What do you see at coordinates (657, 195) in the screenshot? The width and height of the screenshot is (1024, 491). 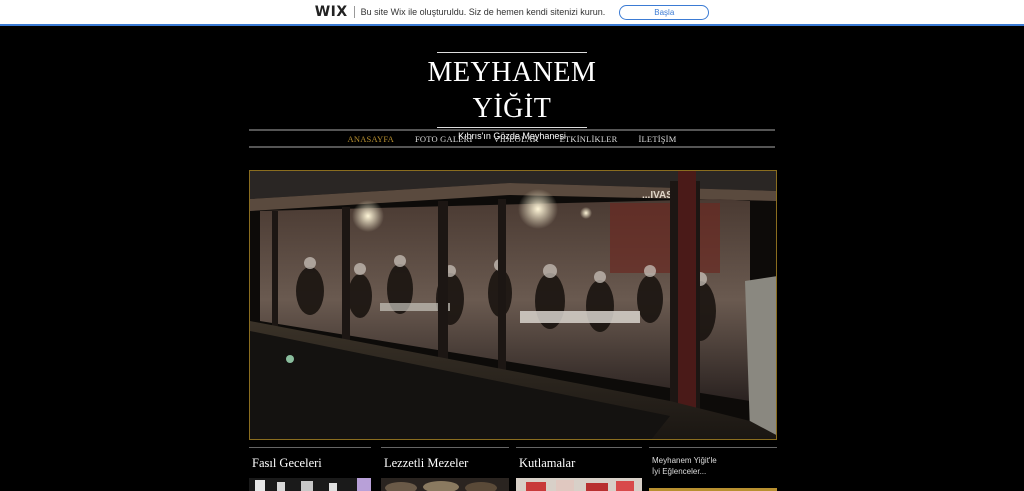 I see `hero-sign-text: ...IVAS` at bounding box center [657, 195].